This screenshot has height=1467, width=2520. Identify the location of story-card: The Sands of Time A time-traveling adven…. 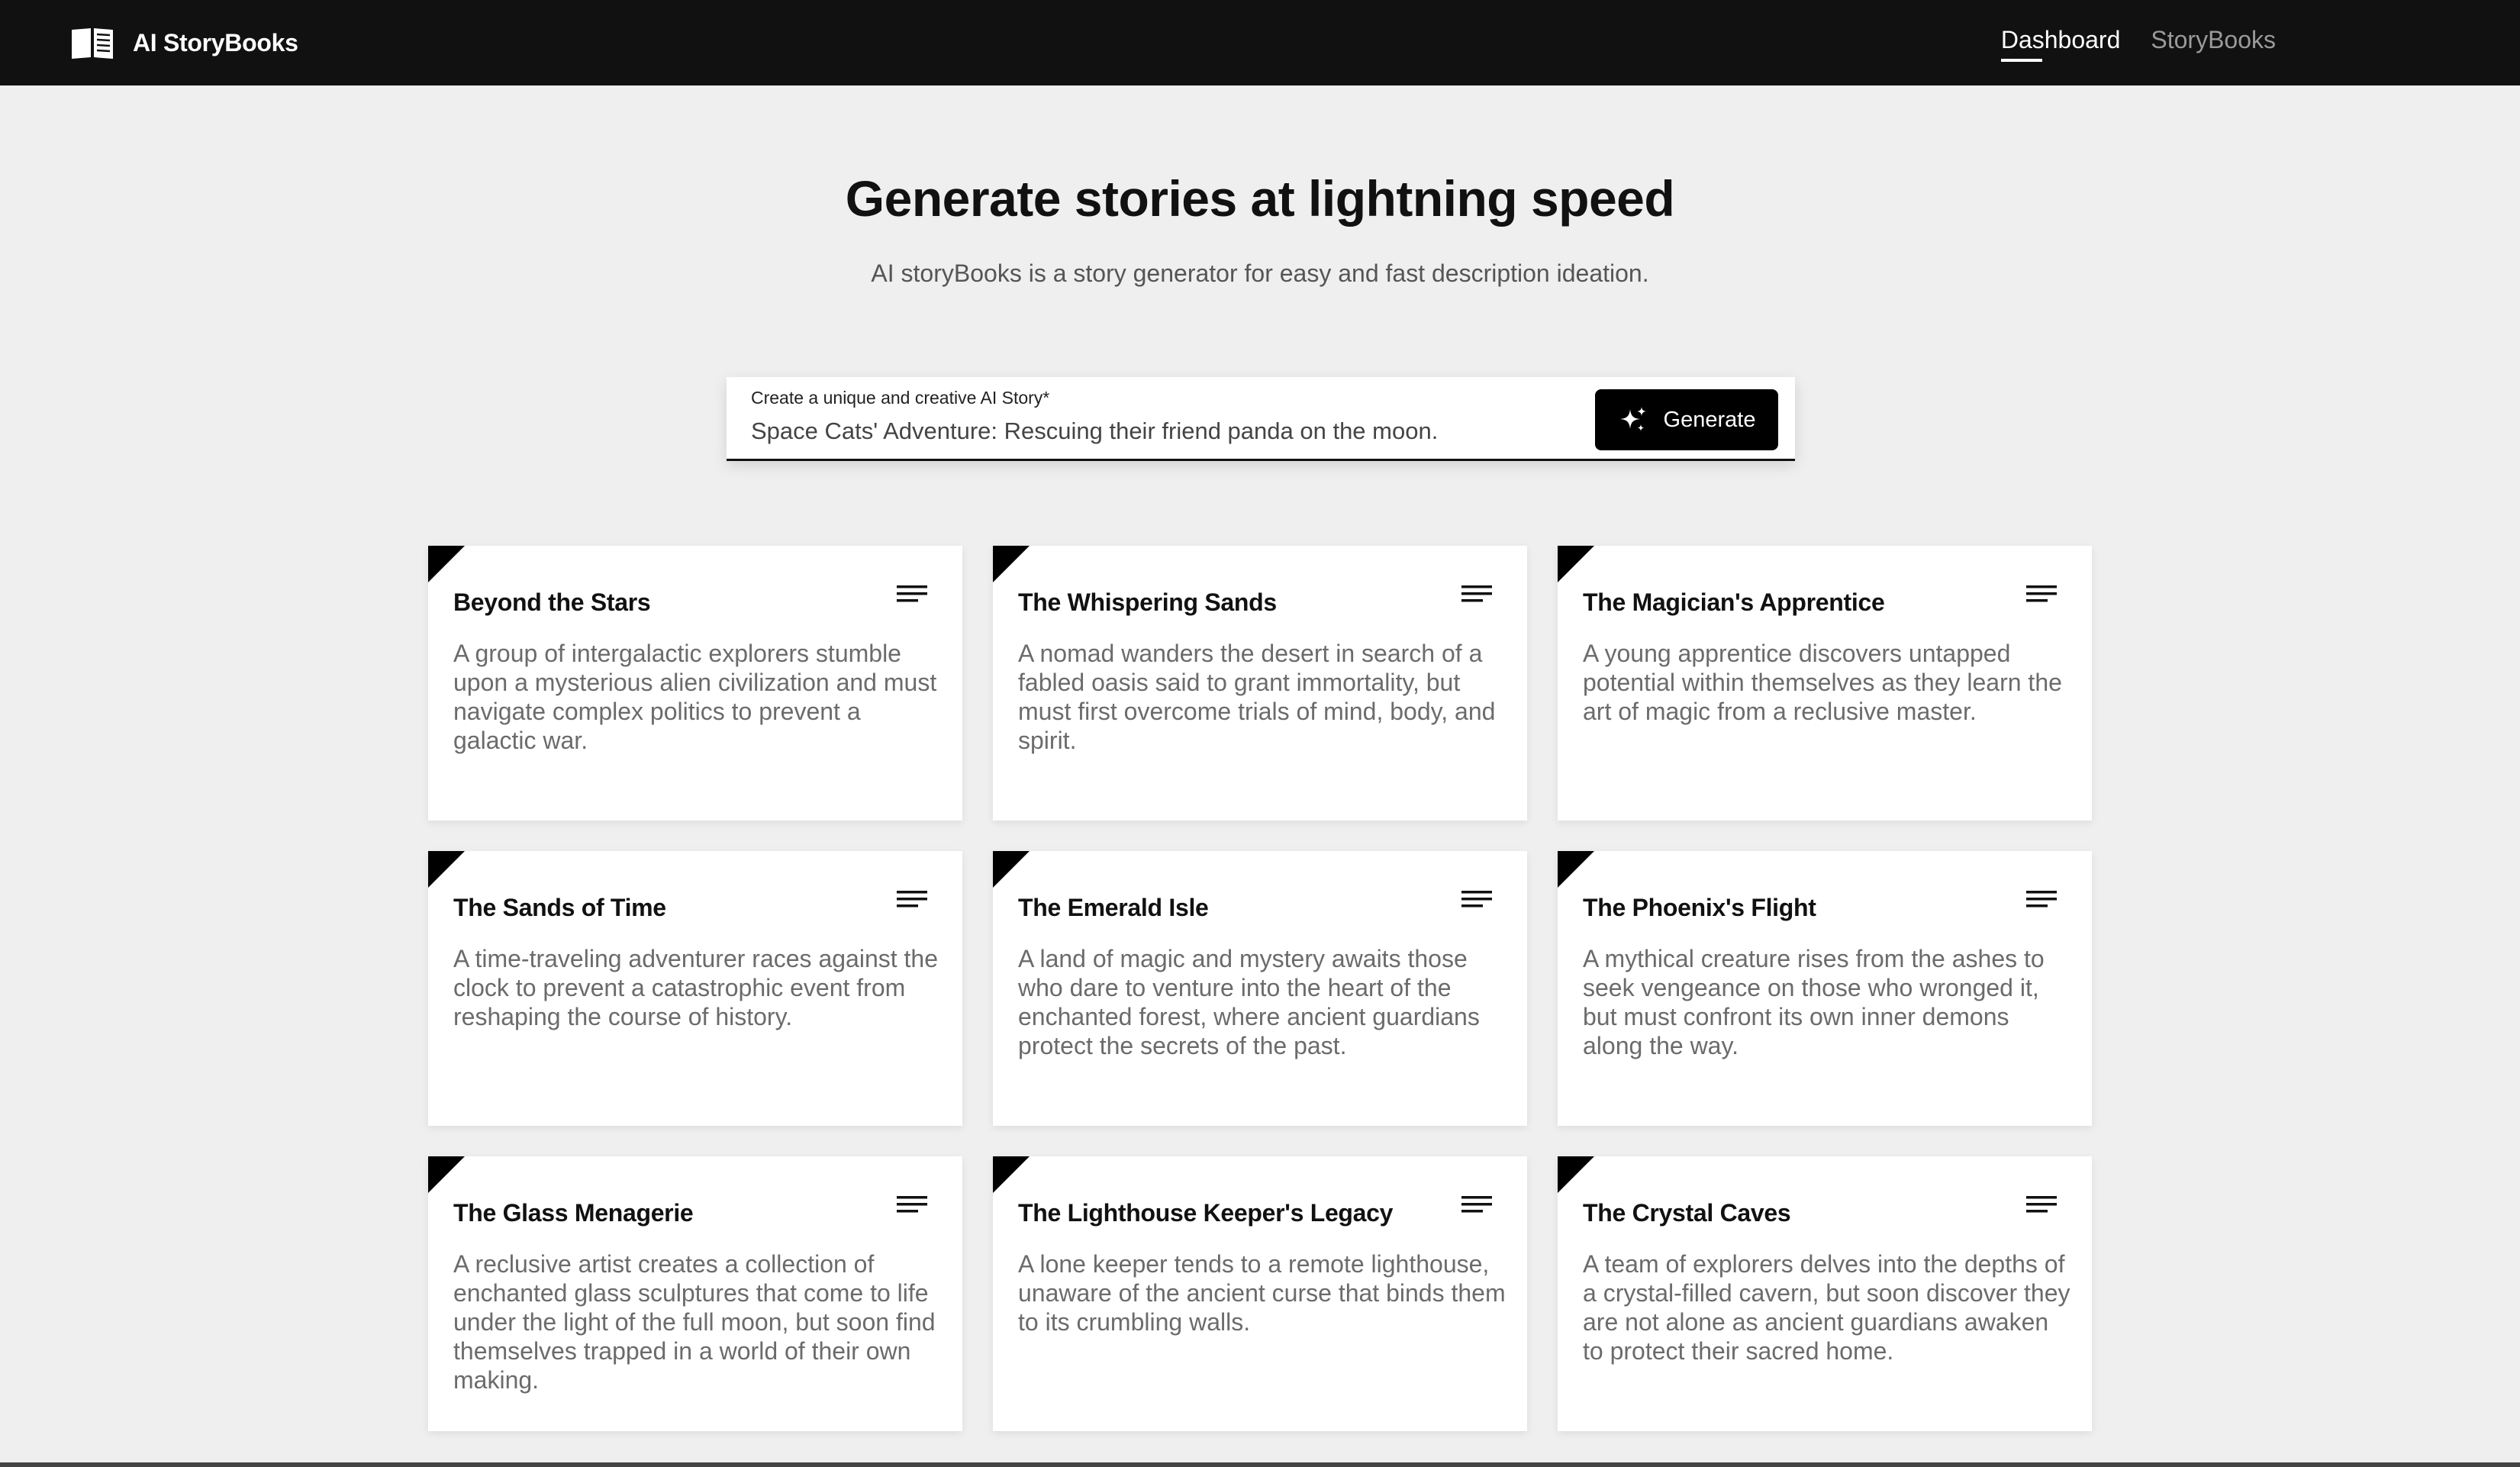
(695, 988).